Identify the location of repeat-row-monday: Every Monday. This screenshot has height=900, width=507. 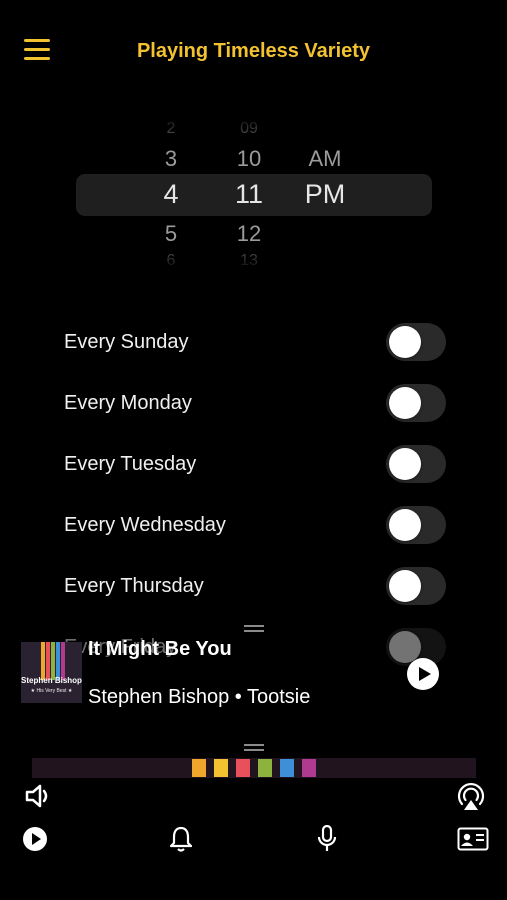
(259, 404).